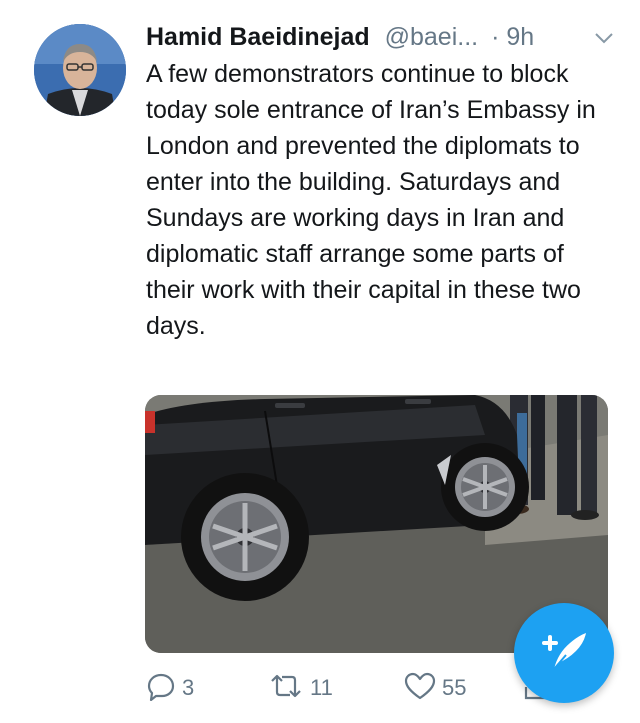  What do you see at coordinates (454, 687) in the screenshot?
I see `like-count: 55` at bounding box center [454, 687].